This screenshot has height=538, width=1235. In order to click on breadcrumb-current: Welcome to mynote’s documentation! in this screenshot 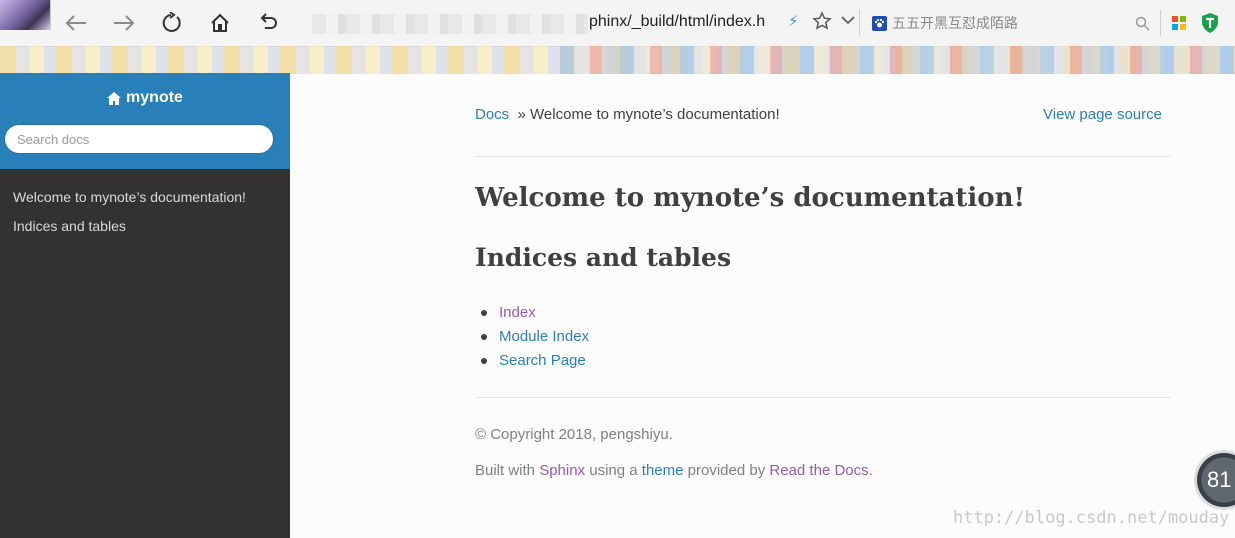, I will do `click(655, 114)`.